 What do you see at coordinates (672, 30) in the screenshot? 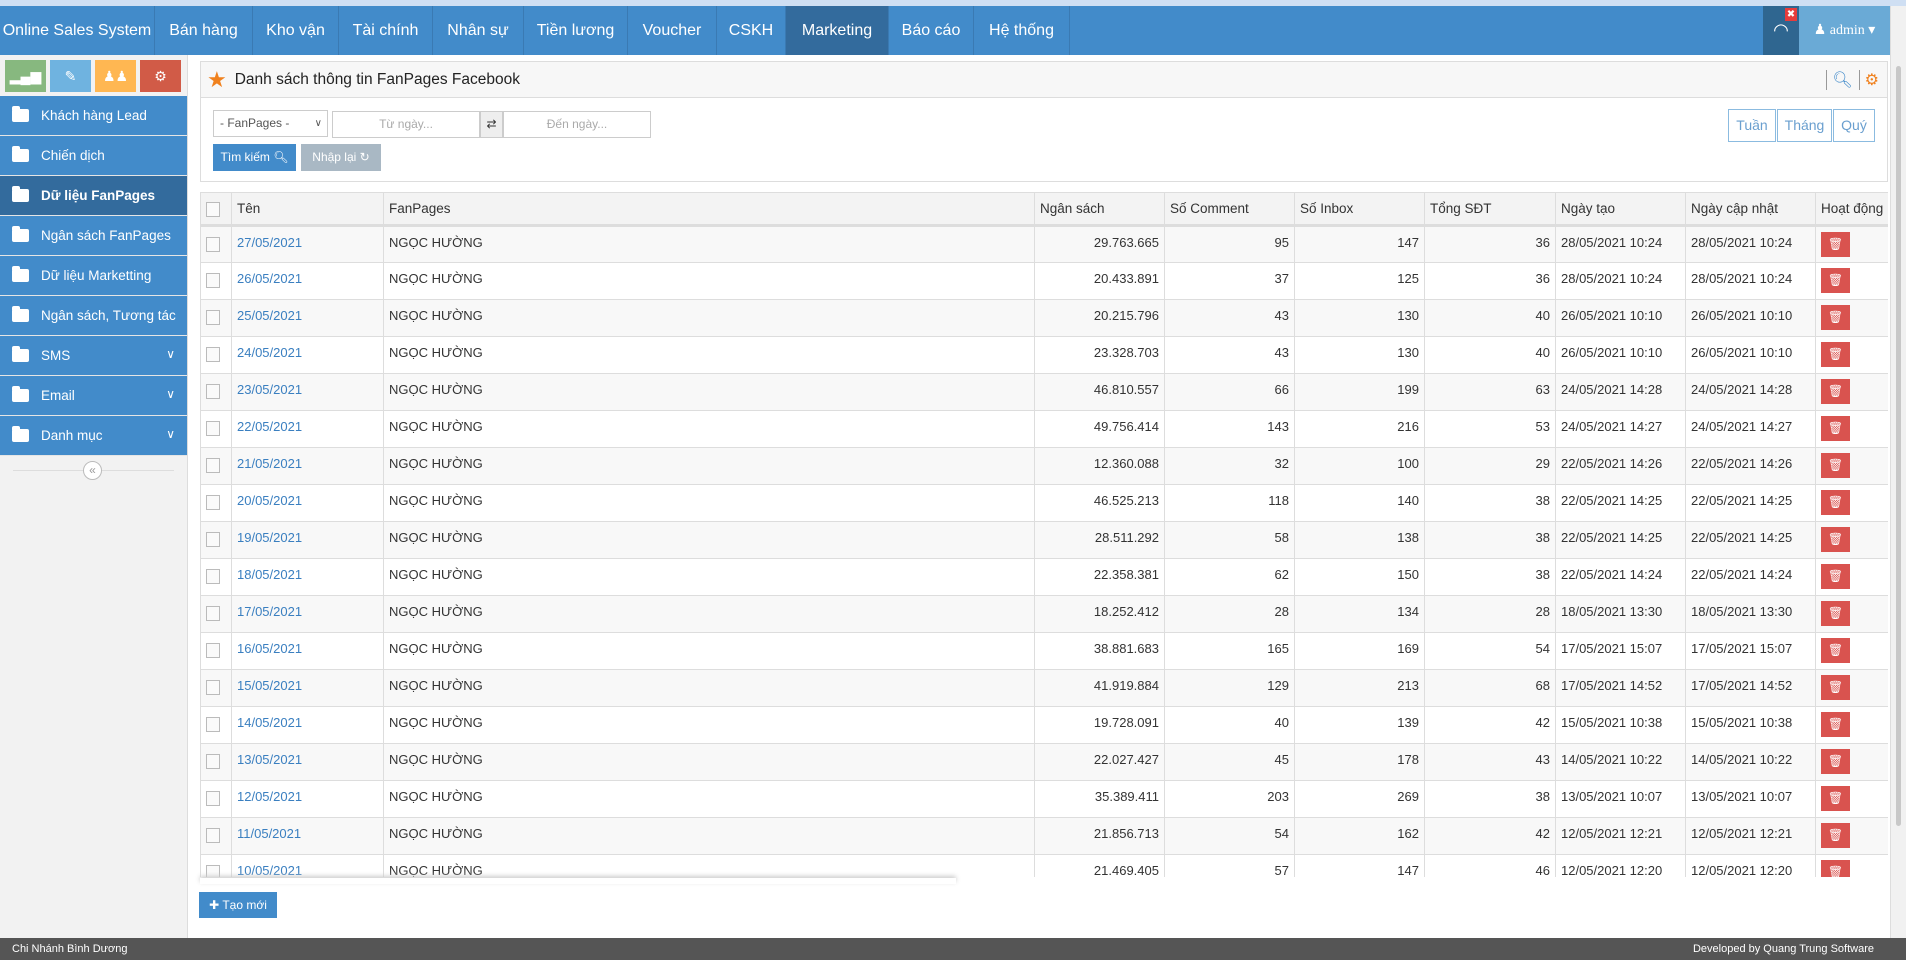
I see `nav-voucher: Voucher` at bounding box center [672, 30].